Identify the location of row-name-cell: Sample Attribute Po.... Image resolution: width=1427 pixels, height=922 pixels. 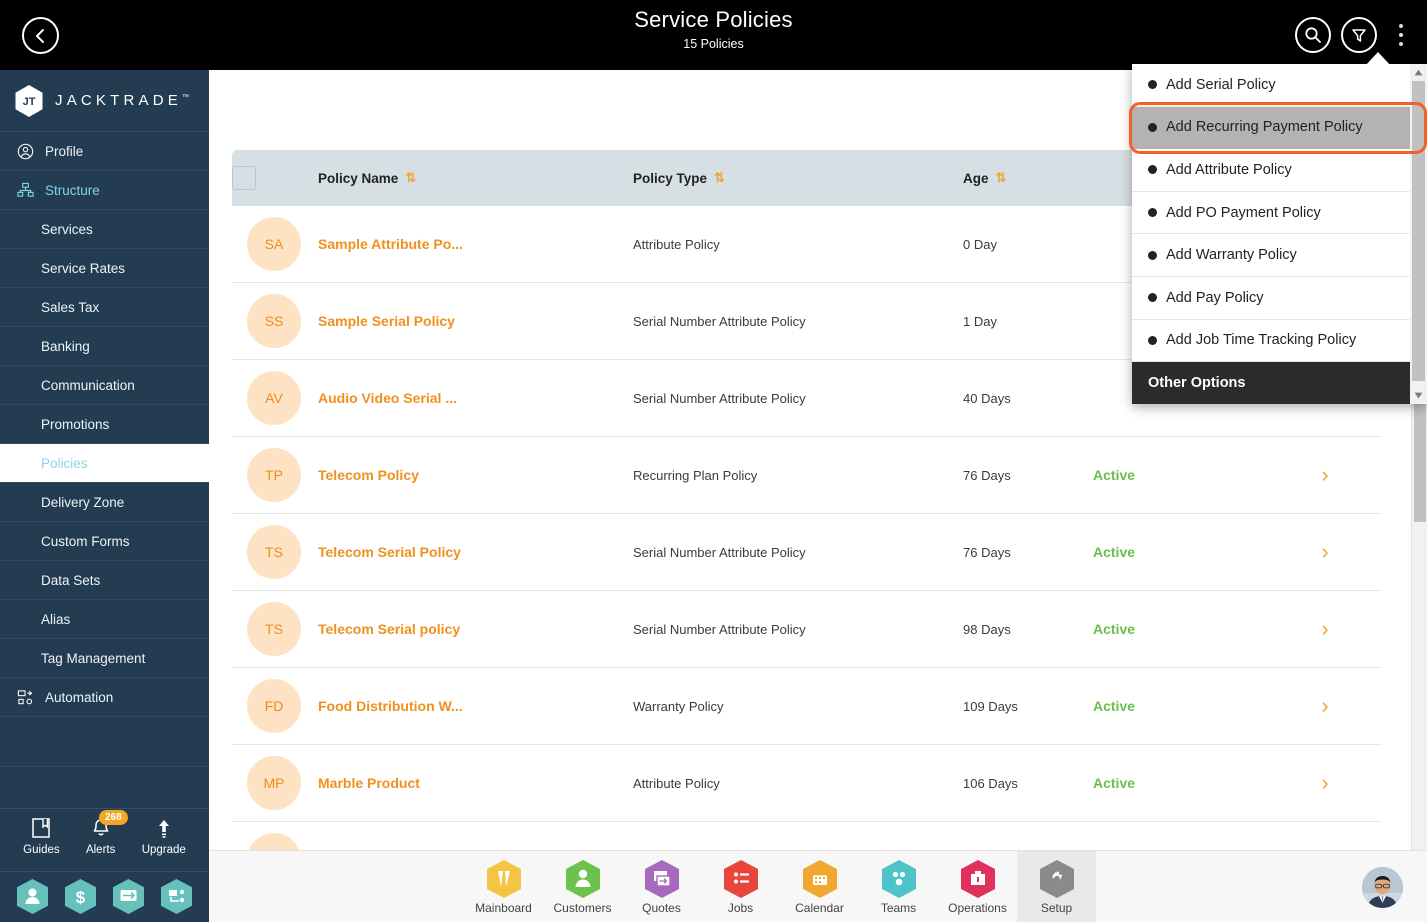
(475, 244).